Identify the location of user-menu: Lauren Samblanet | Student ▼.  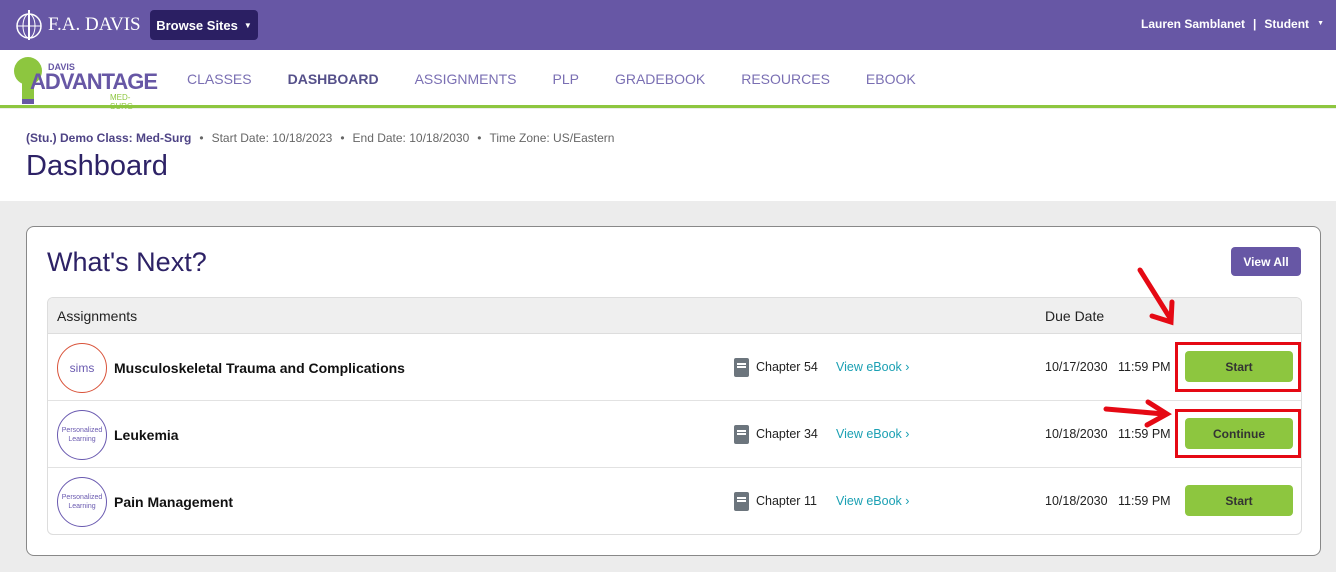
(1232, 24).